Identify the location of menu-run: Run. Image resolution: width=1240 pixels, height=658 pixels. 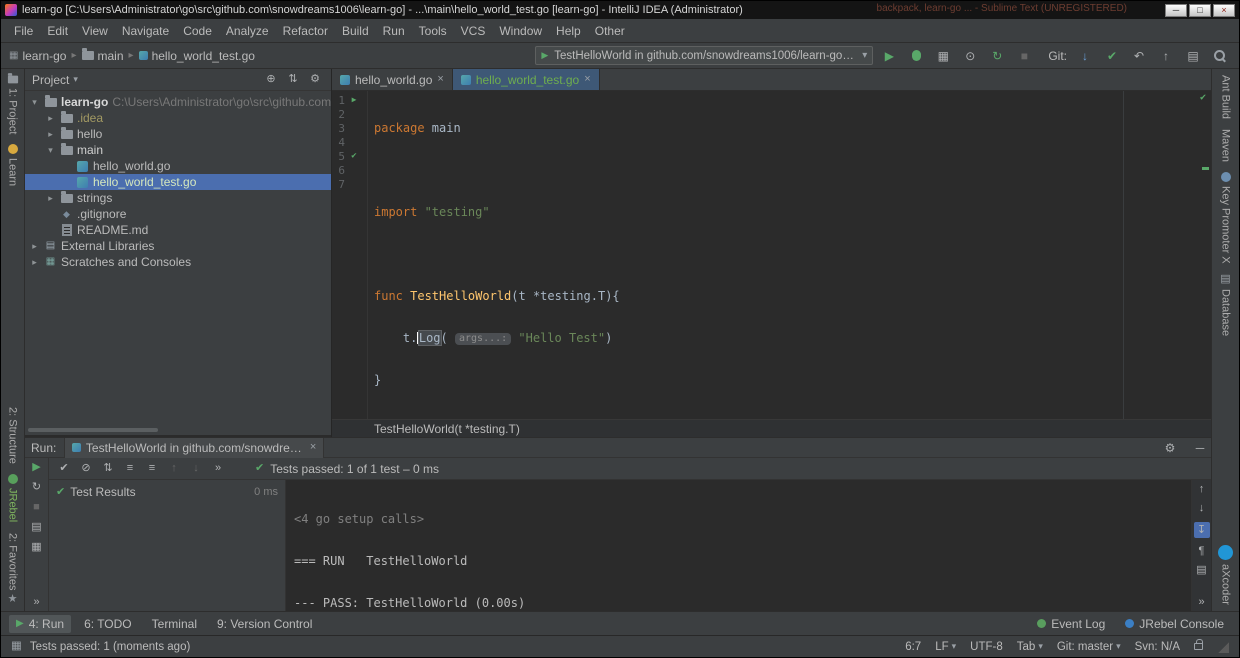
(394, 30).